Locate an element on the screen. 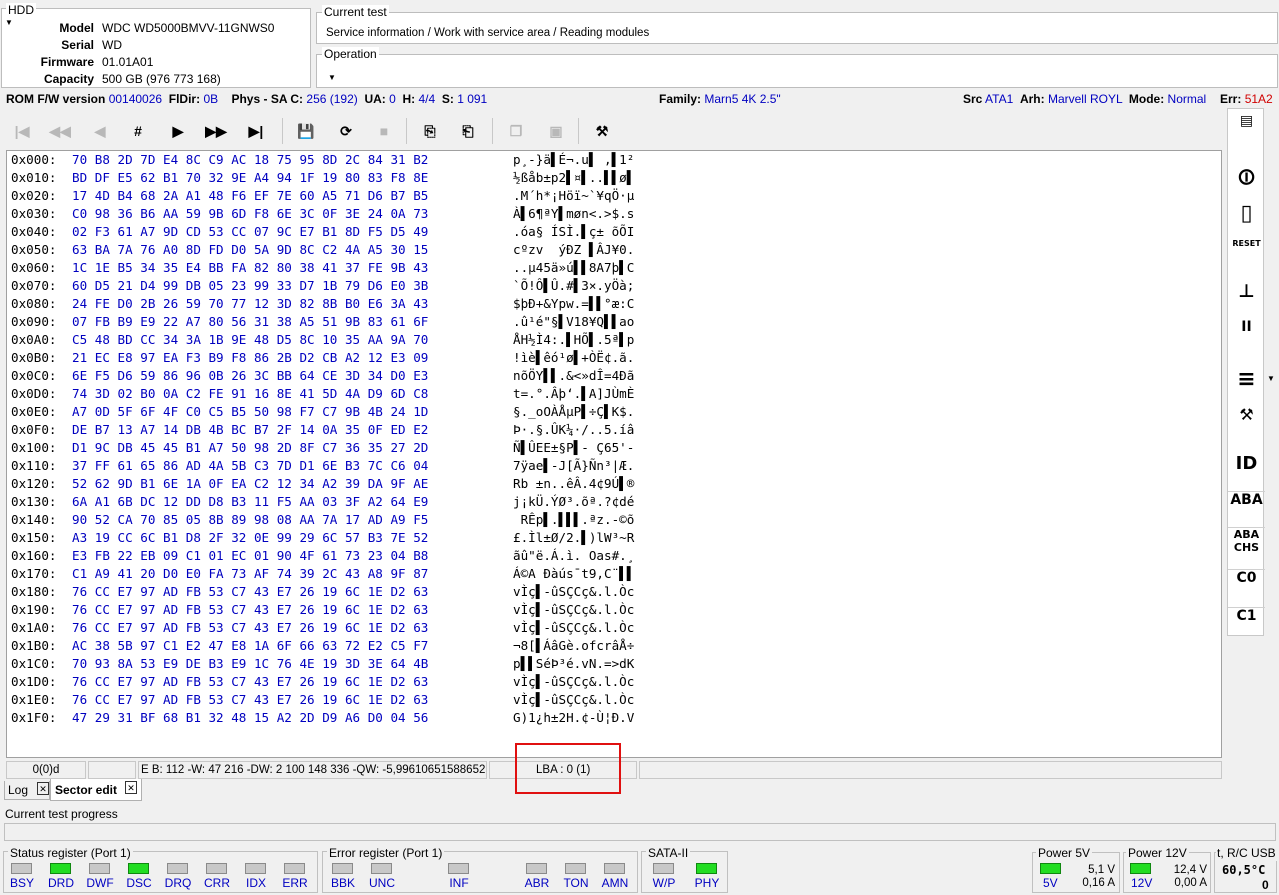 The height and width of the screenshot is (895, 1279). aba-chs-icon: ABA CHS is located at coordinates (1246, 540).